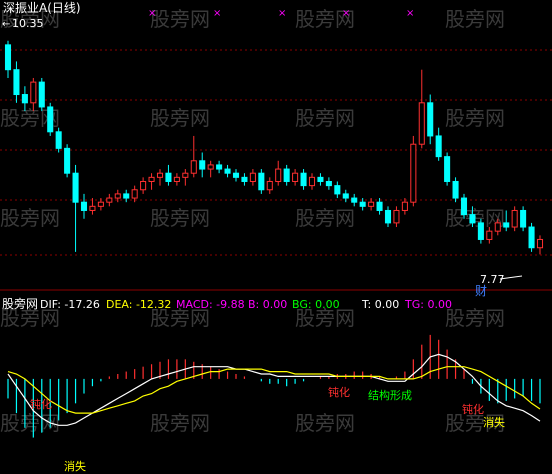 This screenshot has height=474, width=552. I want to click on indicator-value: DEA: -12.32, so click(138, 304).